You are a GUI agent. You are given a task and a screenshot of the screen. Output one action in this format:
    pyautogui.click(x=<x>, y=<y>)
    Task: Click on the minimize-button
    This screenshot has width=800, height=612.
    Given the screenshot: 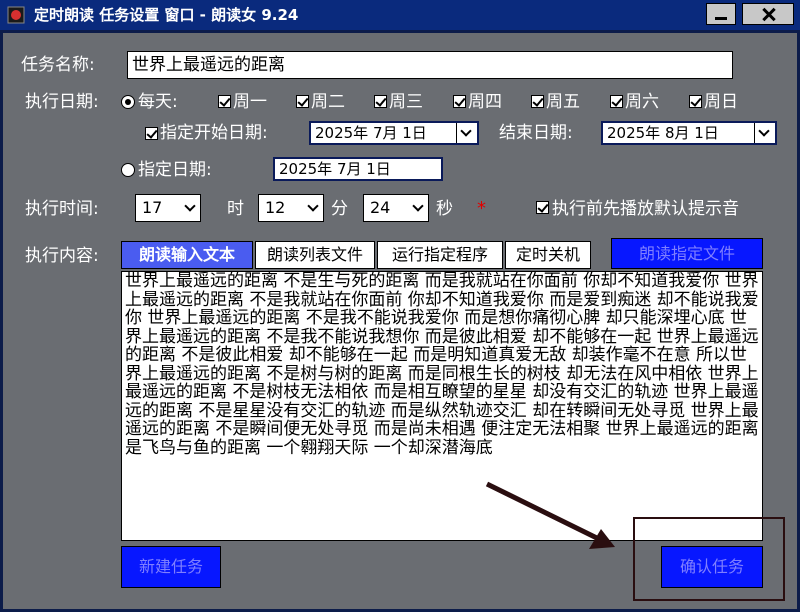 What is the action you would take?
    pyautogui.click(x=721, y=14)
    